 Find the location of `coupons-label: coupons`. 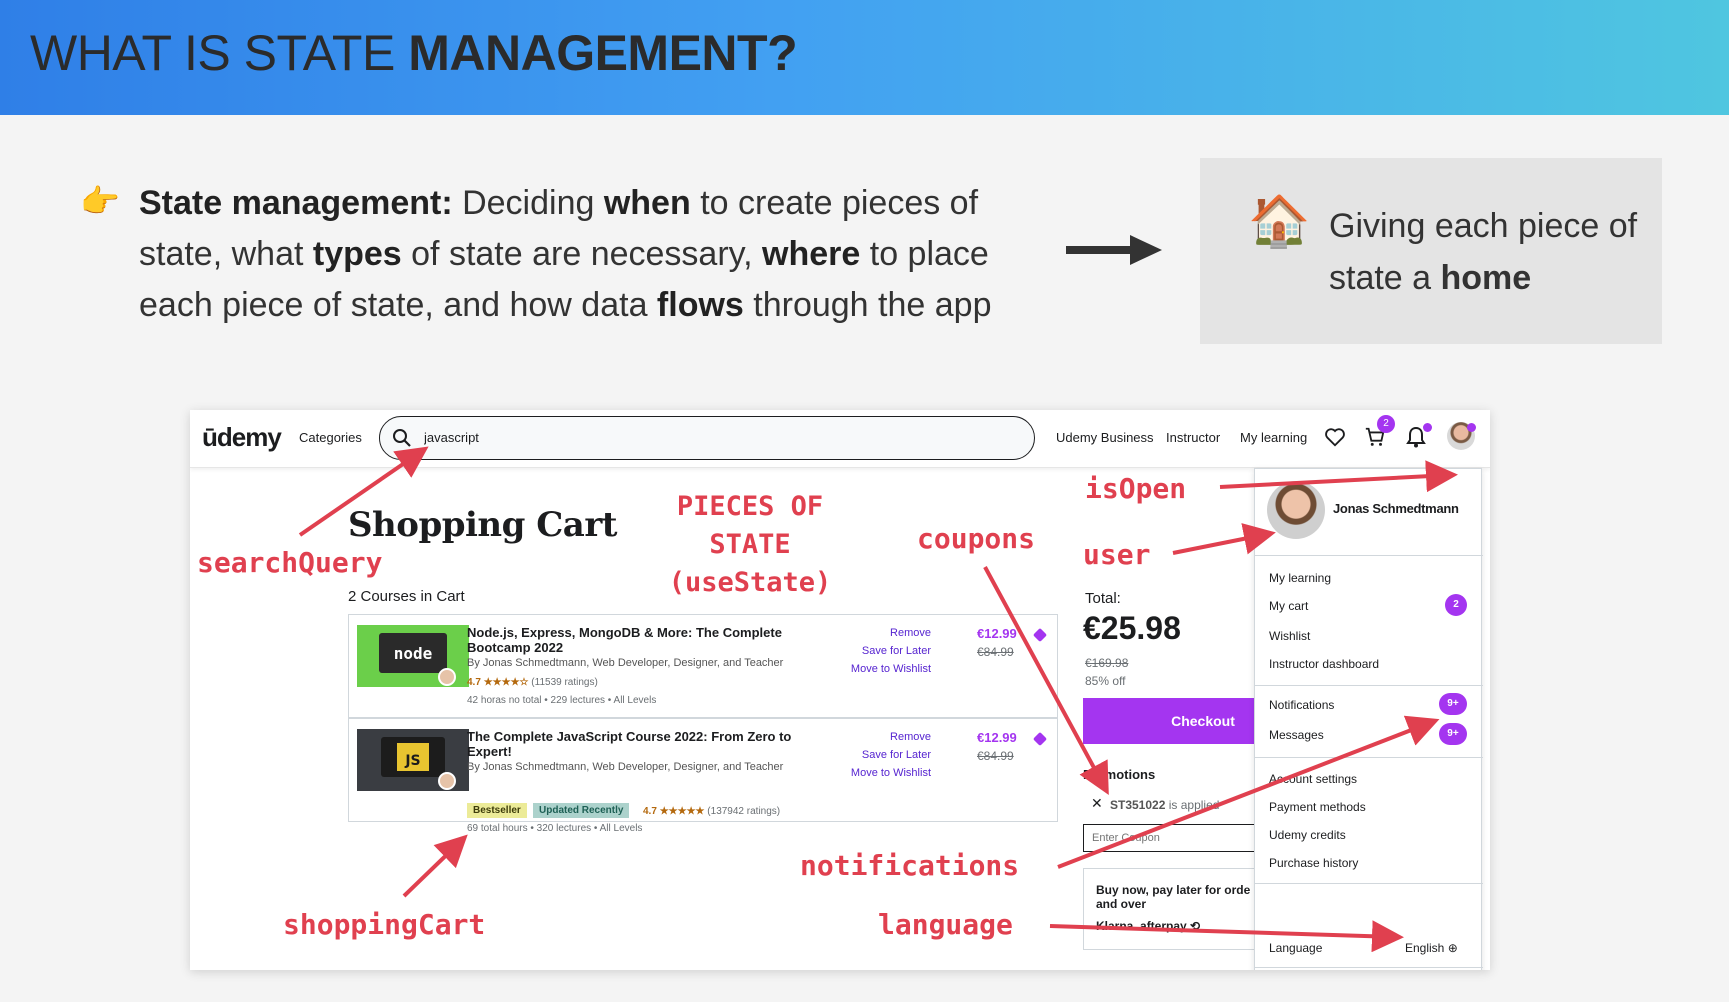

coupons-label: coupons is located at coordinates (976, 538).